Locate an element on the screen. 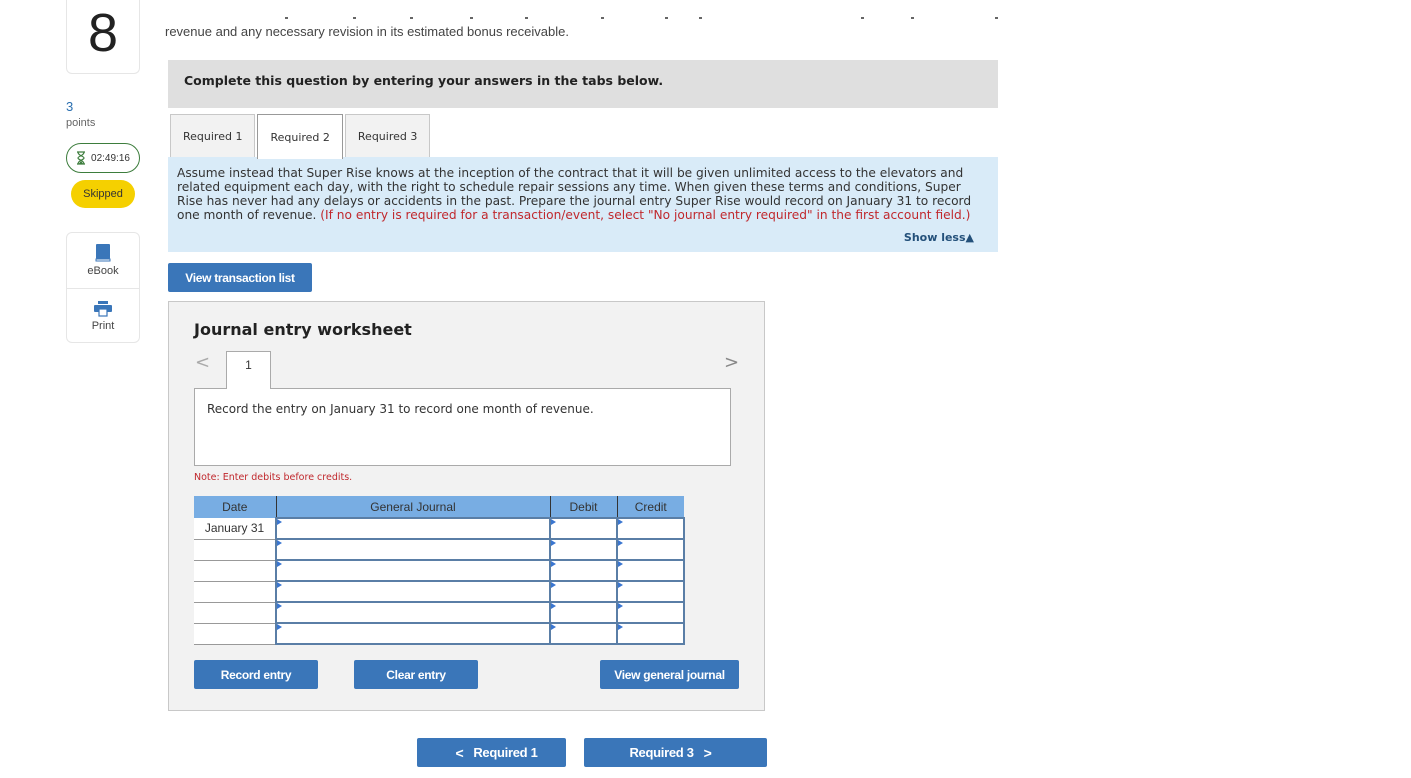  triangle-up-icon: ▲ is located at coordinates (969, 237).